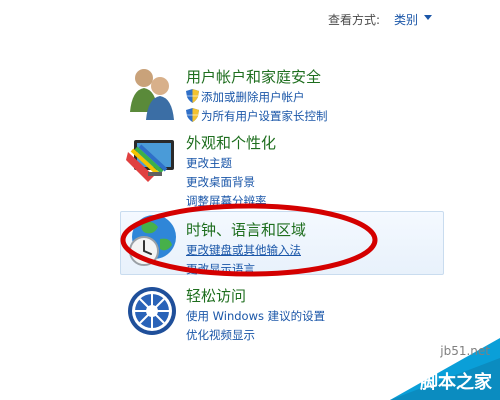 The width and height of the screenshot is (500, 400). I want to click on use-windows-recommended-link: 使用 Windows 建议的设置, so click(255, 316).